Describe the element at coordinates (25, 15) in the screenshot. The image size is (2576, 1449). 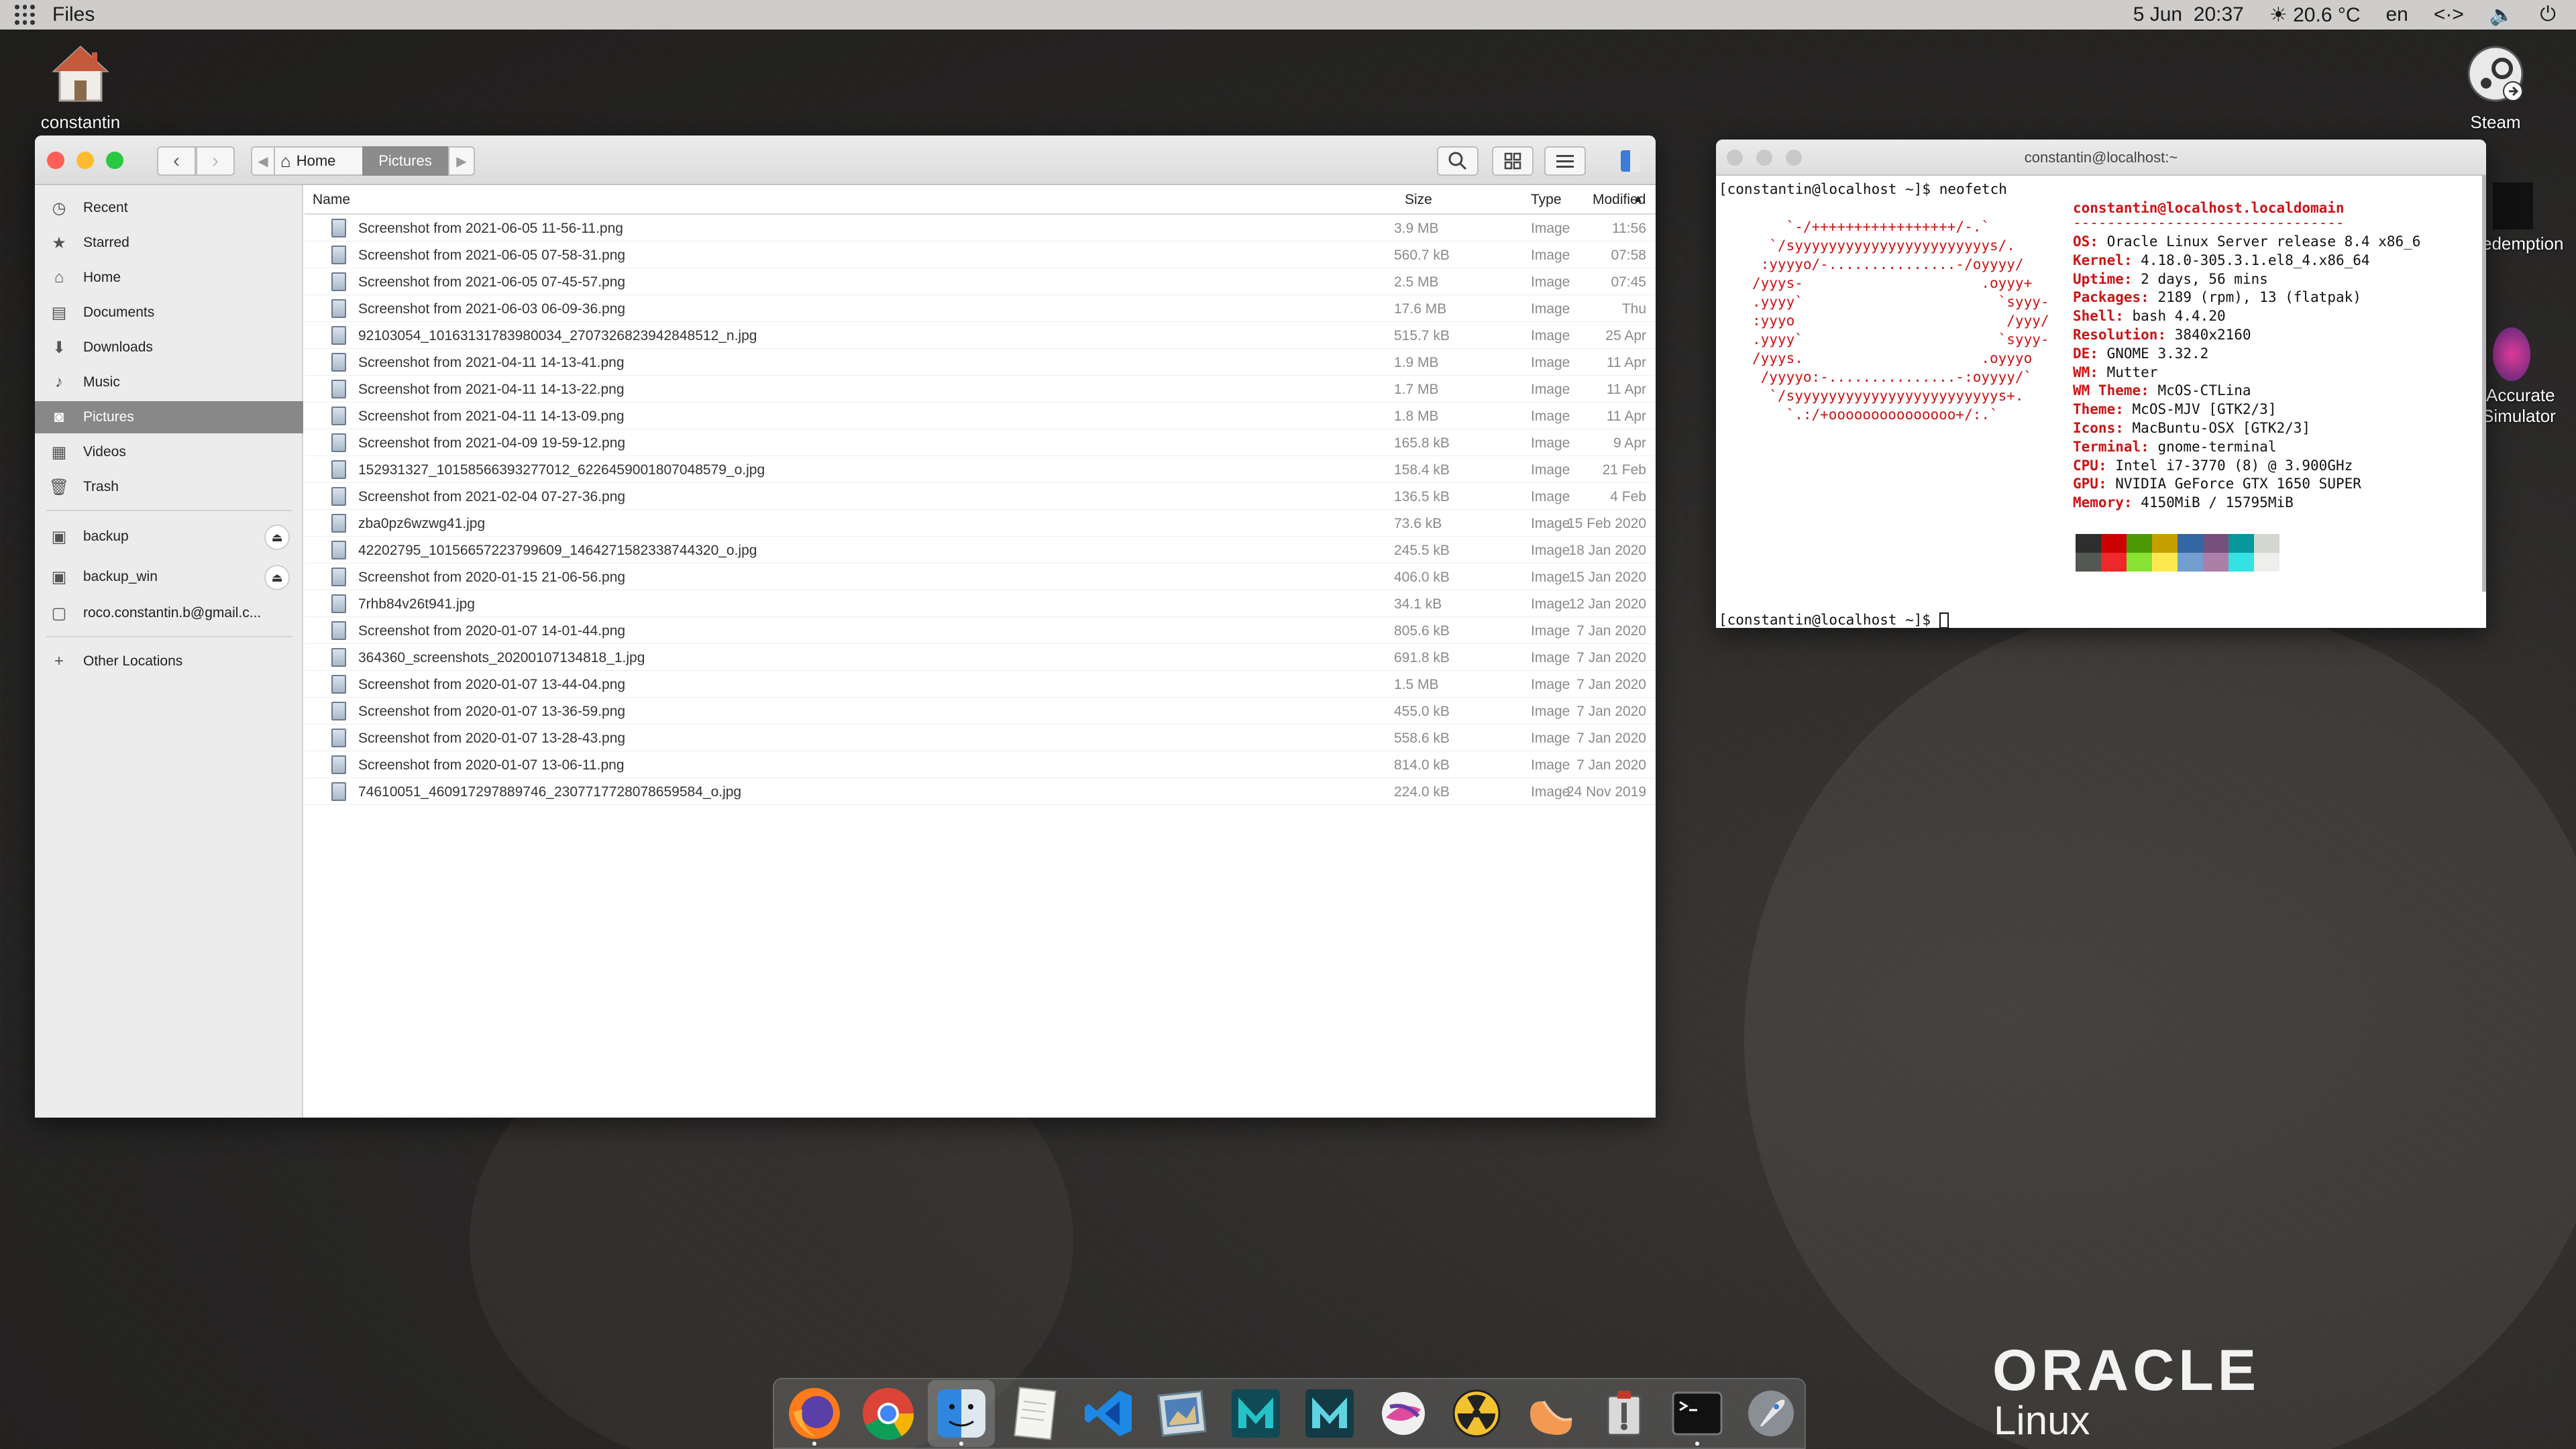
I see `apps-grid-icon` at that location.